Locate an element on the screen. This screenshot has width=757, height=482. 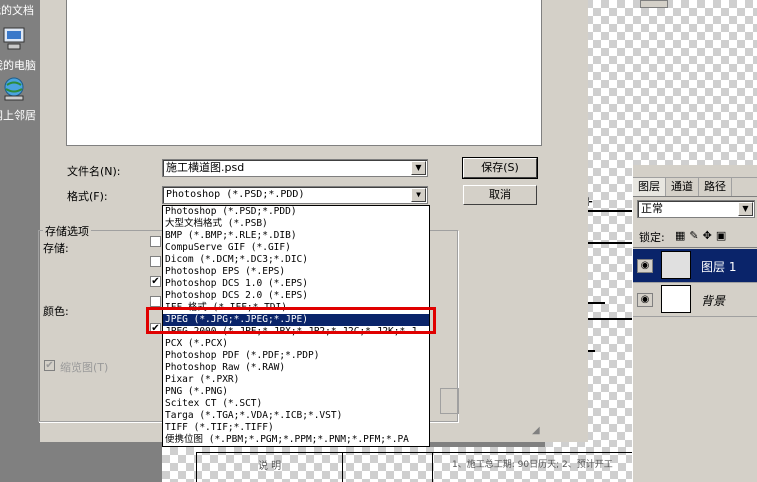
format-option: BMP (*.BMP;*.RLE;*.DIB) is located at coordinates (296, 236).